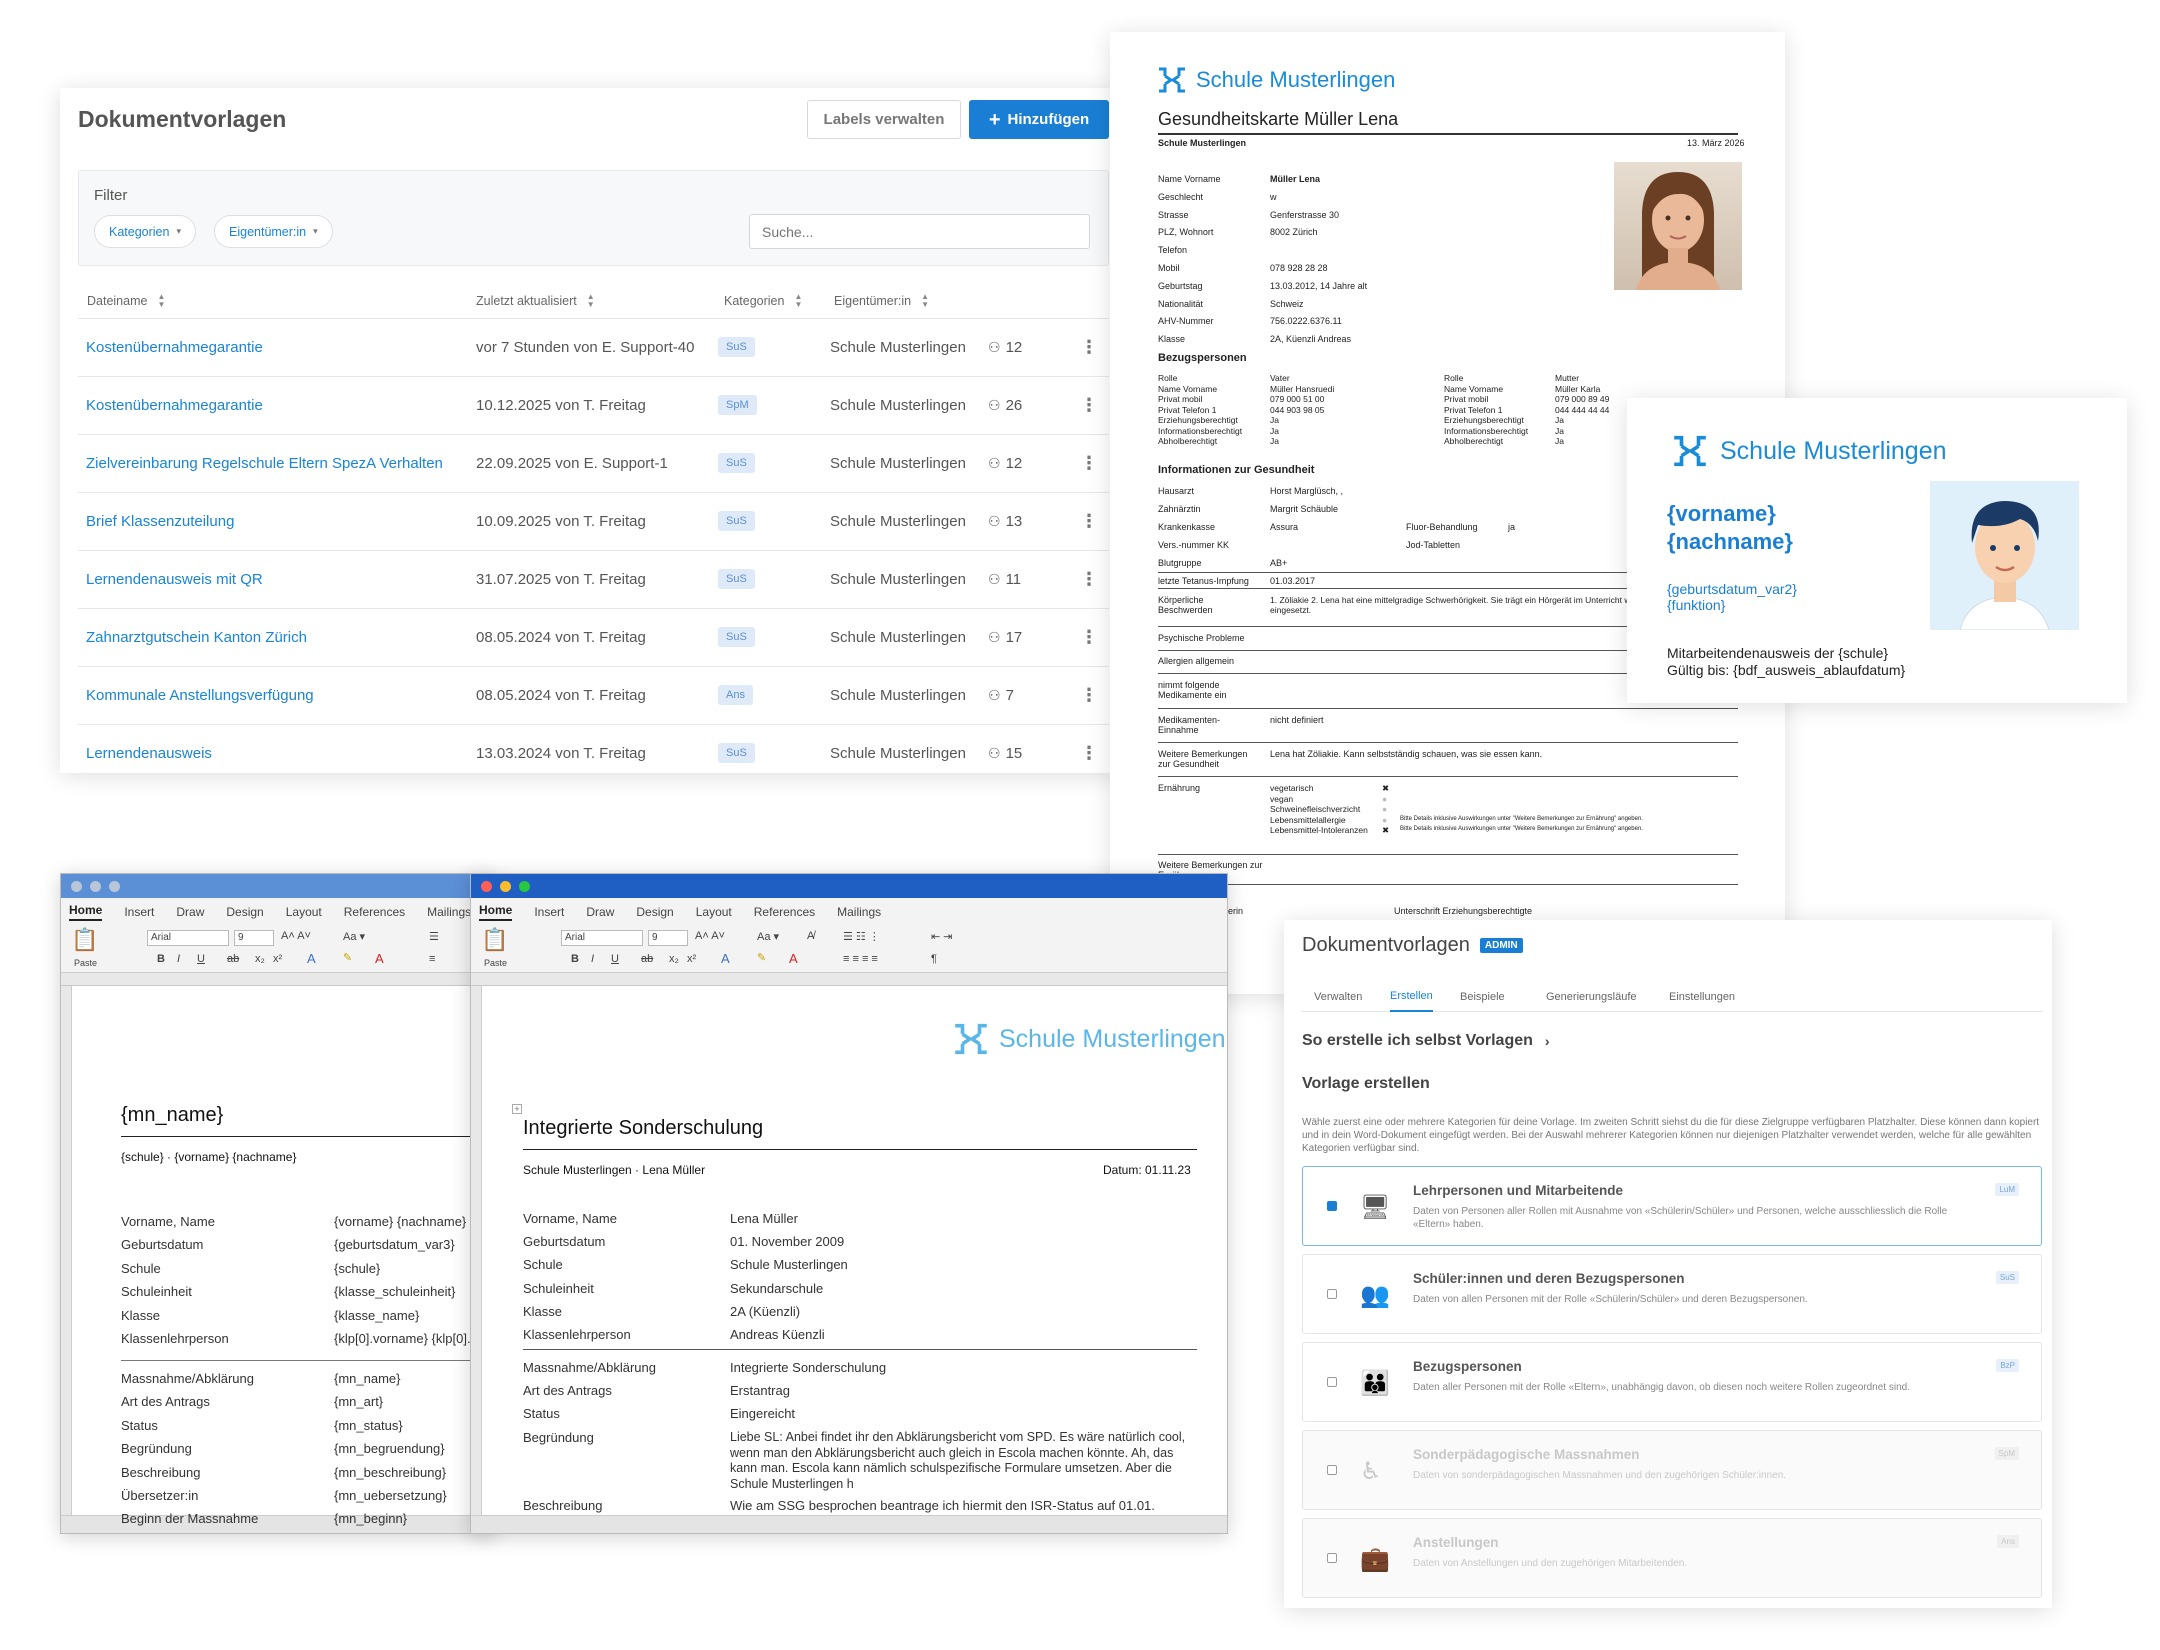 The width and height of the screenshot is (2160, 1650). I want to click on file-name-link: Brief Klassenzuteilung, so click(160, 521).